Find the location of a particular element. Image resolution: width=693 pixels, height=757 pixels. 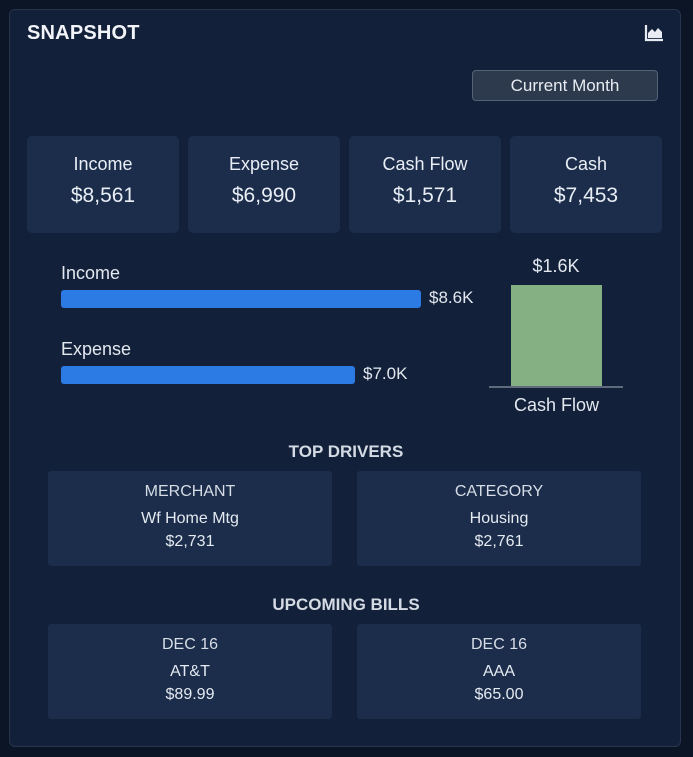

stat-card-cash: Cash $7,453 is located at coordinates (586, 184).